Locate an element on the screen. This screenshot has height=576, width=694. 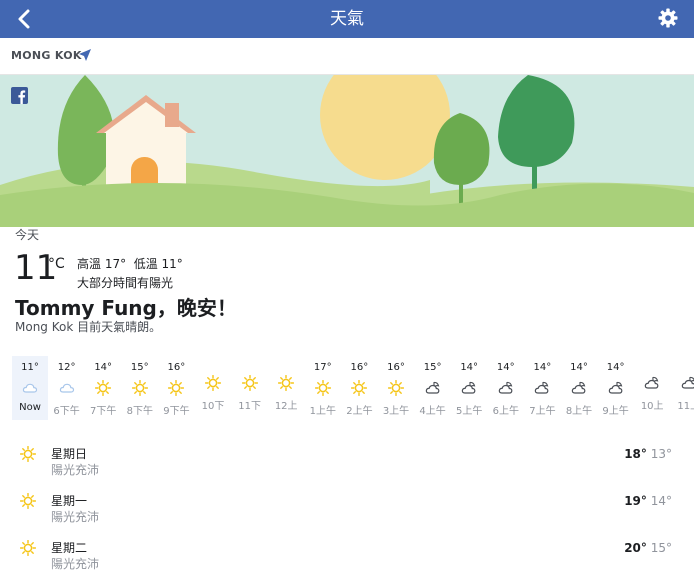
location-name: MONG KOK is located at coordinates (46, 55).